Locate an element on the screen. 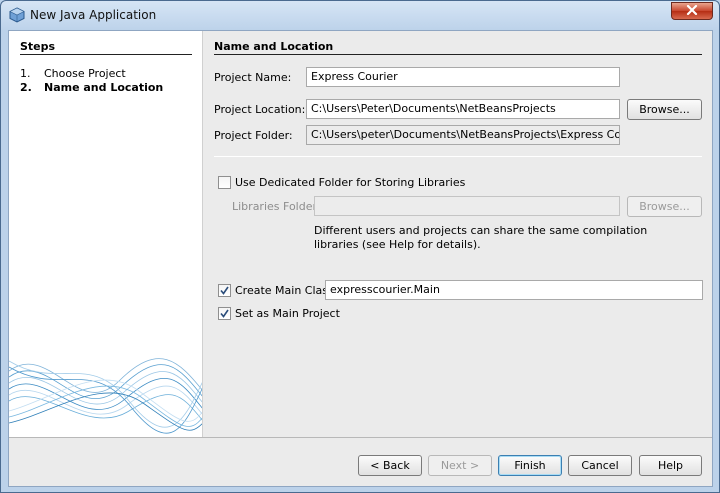 This screenshot has width=720, height=493. step-item-name-and-location: 2. Name and Location is located at coordinates (91, 87).